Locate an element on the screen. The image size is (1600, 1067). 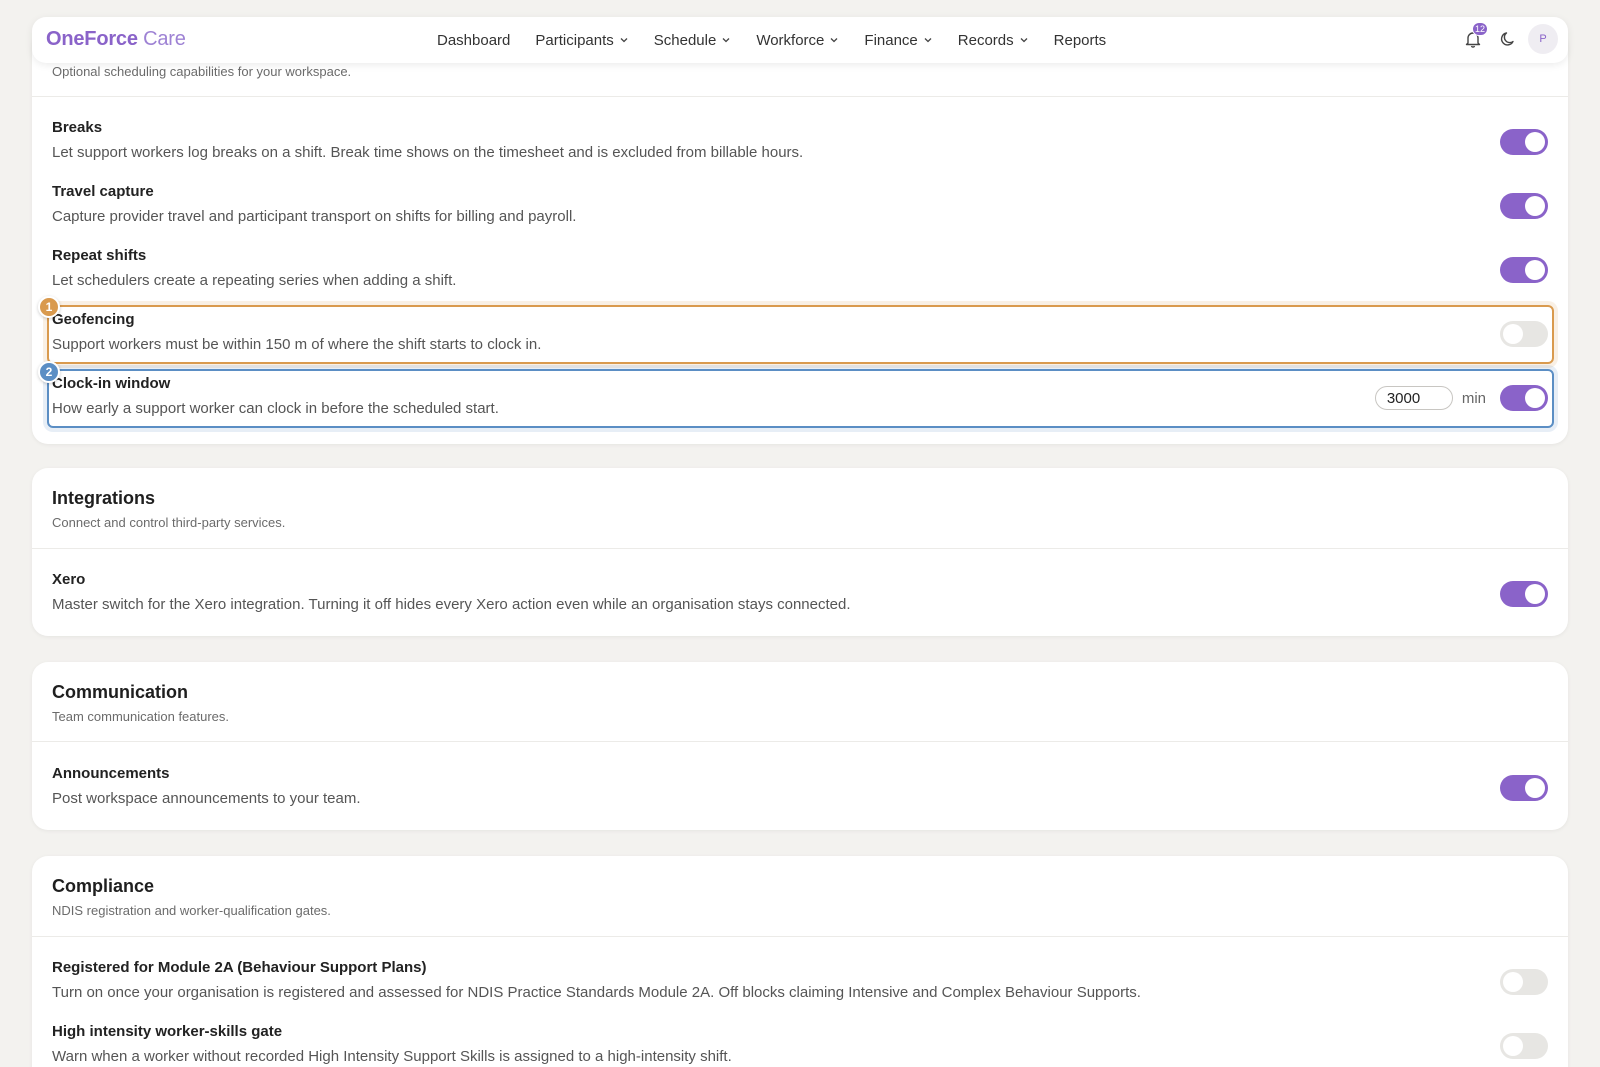
setting-title: Breaks is located at coordinates (77, 127).